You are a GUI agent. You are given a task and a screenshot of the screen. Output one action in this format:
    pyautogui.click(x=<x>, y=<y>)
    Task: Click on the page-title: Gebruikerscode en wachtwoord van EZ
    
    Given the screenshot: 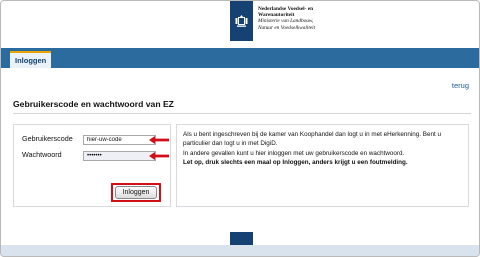 What is the action you would take?
    pyautogui.click(x=93, y=104)
    